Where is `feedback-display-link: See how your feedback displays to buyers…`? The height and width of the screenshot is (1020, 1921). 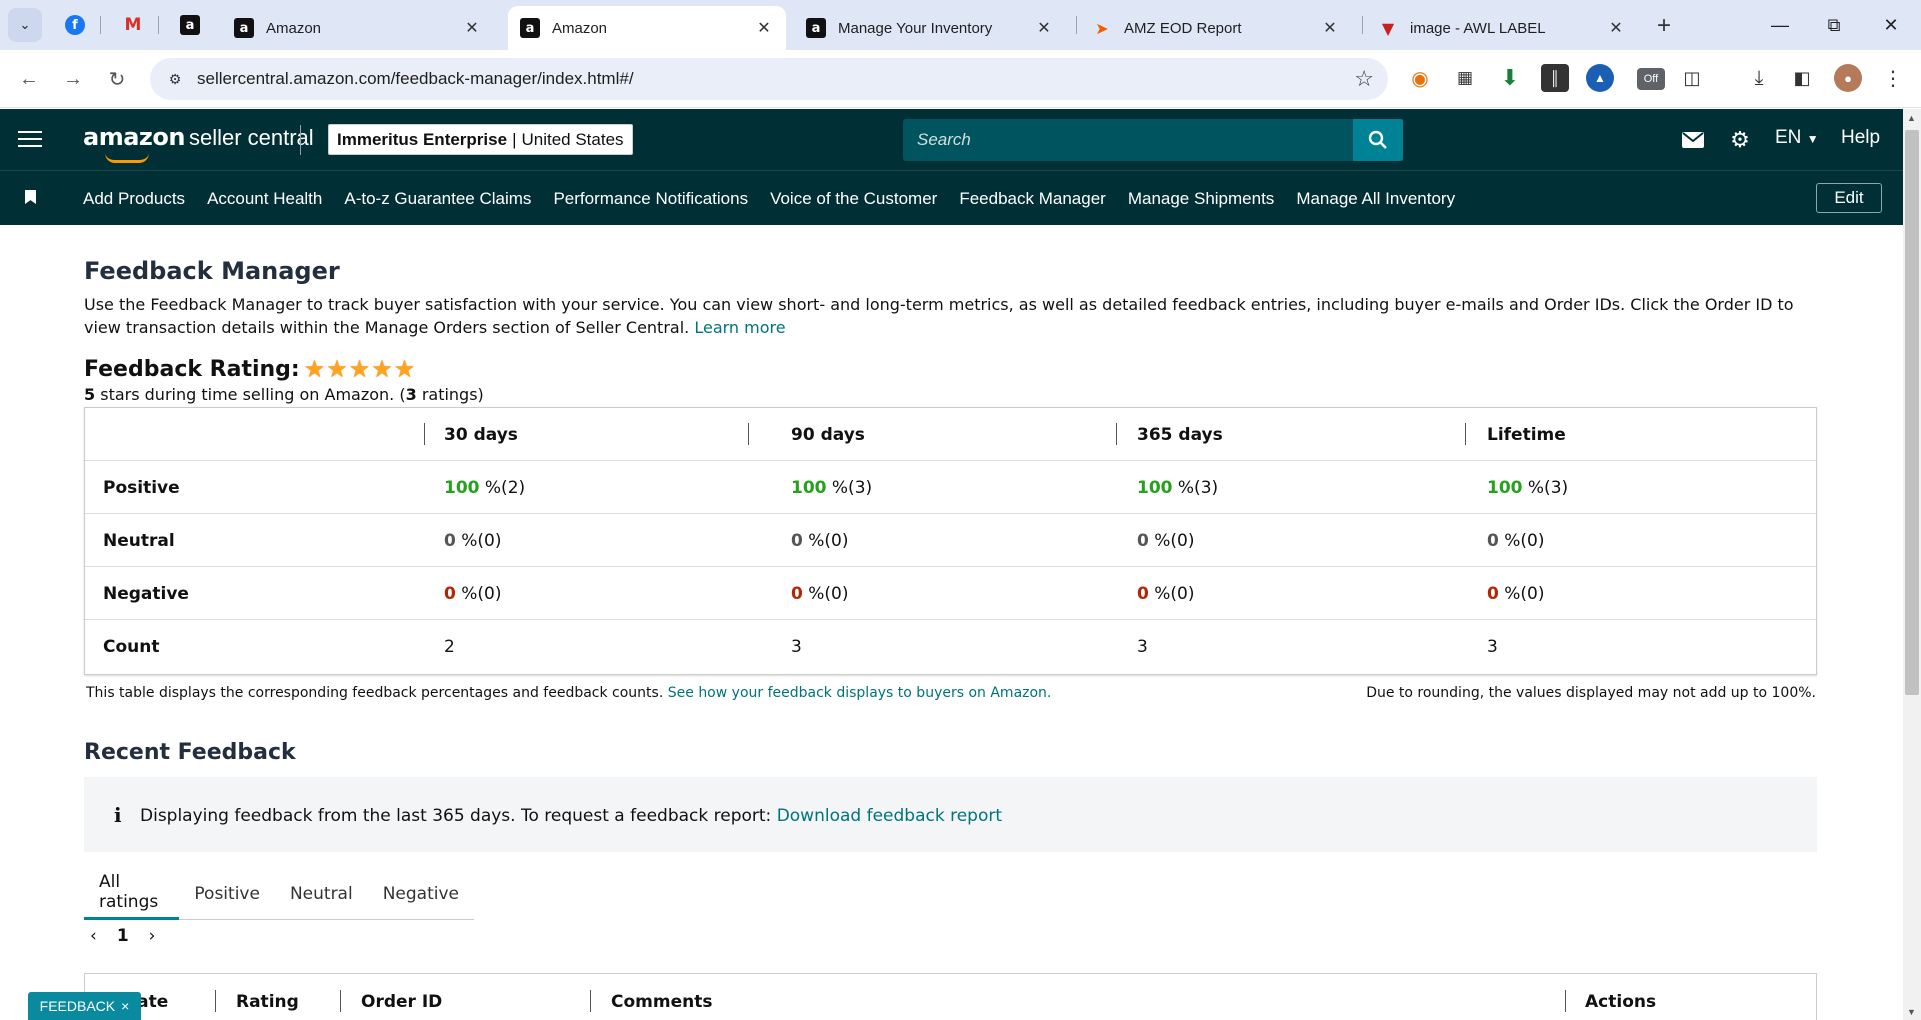 feedback-display-link: See how your feedback displays to buyers… is located at coordinates (860, 693).